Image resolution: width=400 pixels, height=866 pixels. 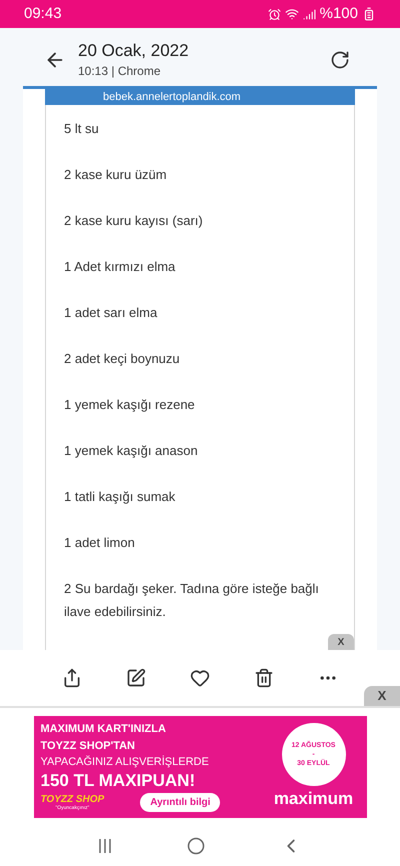 What do you see at coordinates (125, 762) in the screenshot?
I see `ad-text: YAPACAĞINIZ ALIŞVERİŞLERDE` at bounding box center [125, 762].